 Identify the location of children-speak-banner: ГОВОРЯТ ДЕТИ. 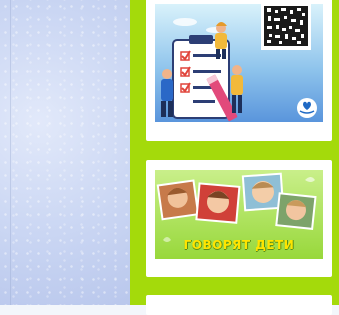
(239, 214).